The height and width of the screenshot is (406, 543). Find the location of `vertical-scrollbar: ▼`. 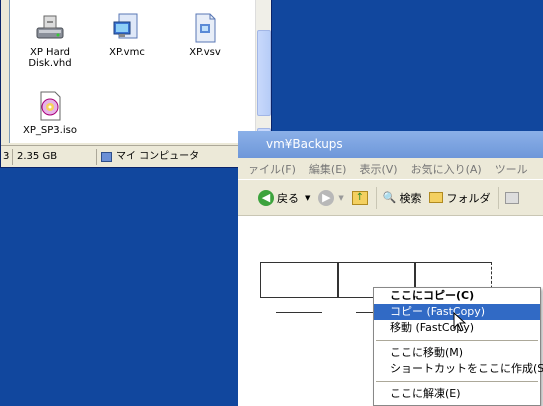

vertical-scrollbar: ▼ is located at coordinates (263, 71).